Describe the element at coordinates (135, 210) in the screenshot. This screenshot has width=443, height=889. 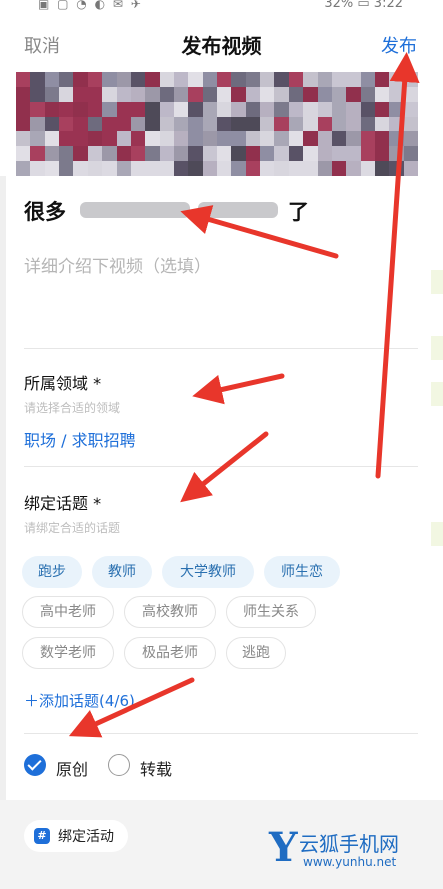
I see `blurred-title-text` at that location.